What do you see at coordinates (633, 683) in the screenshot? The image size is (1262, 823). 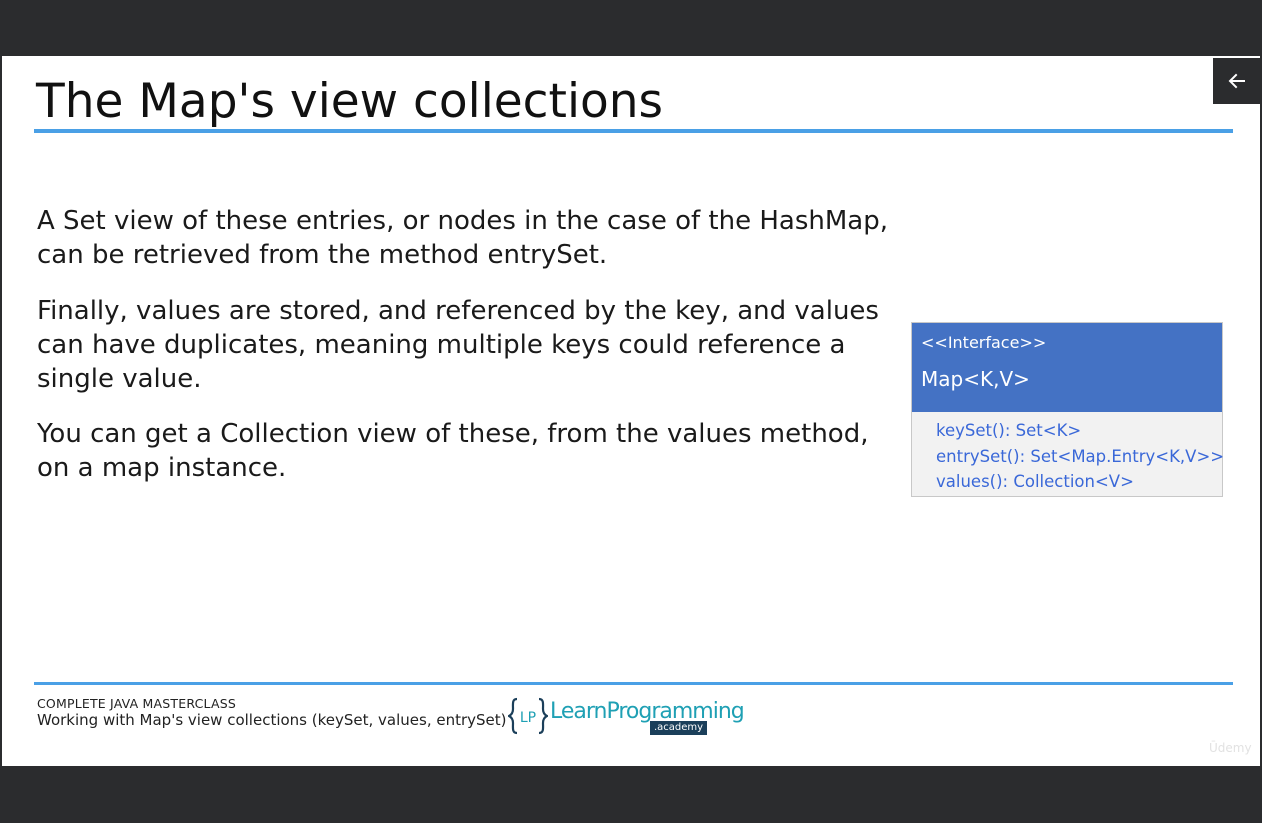 I see `footer-divider` at bounding box center [633, 683].